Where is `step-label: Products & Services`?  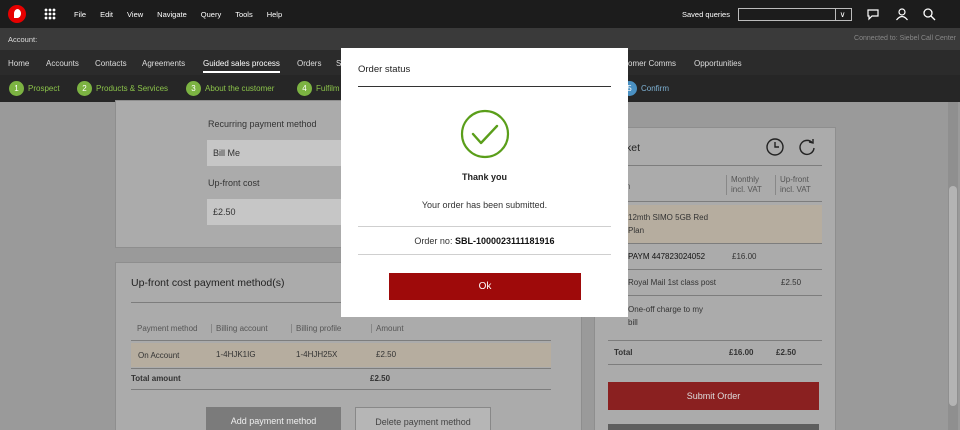
step-label: Products & Services is located at coordinates (132, 88).